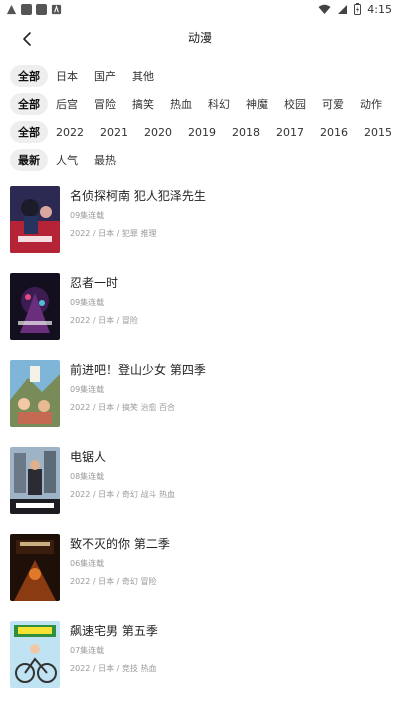 This screenshot has height=710, width=400. Describe the element at coordinates (123, 494) in the screenshot. I see `item-meta: 2022 / 日本 / 奇幻 战斗 热血` at that location.